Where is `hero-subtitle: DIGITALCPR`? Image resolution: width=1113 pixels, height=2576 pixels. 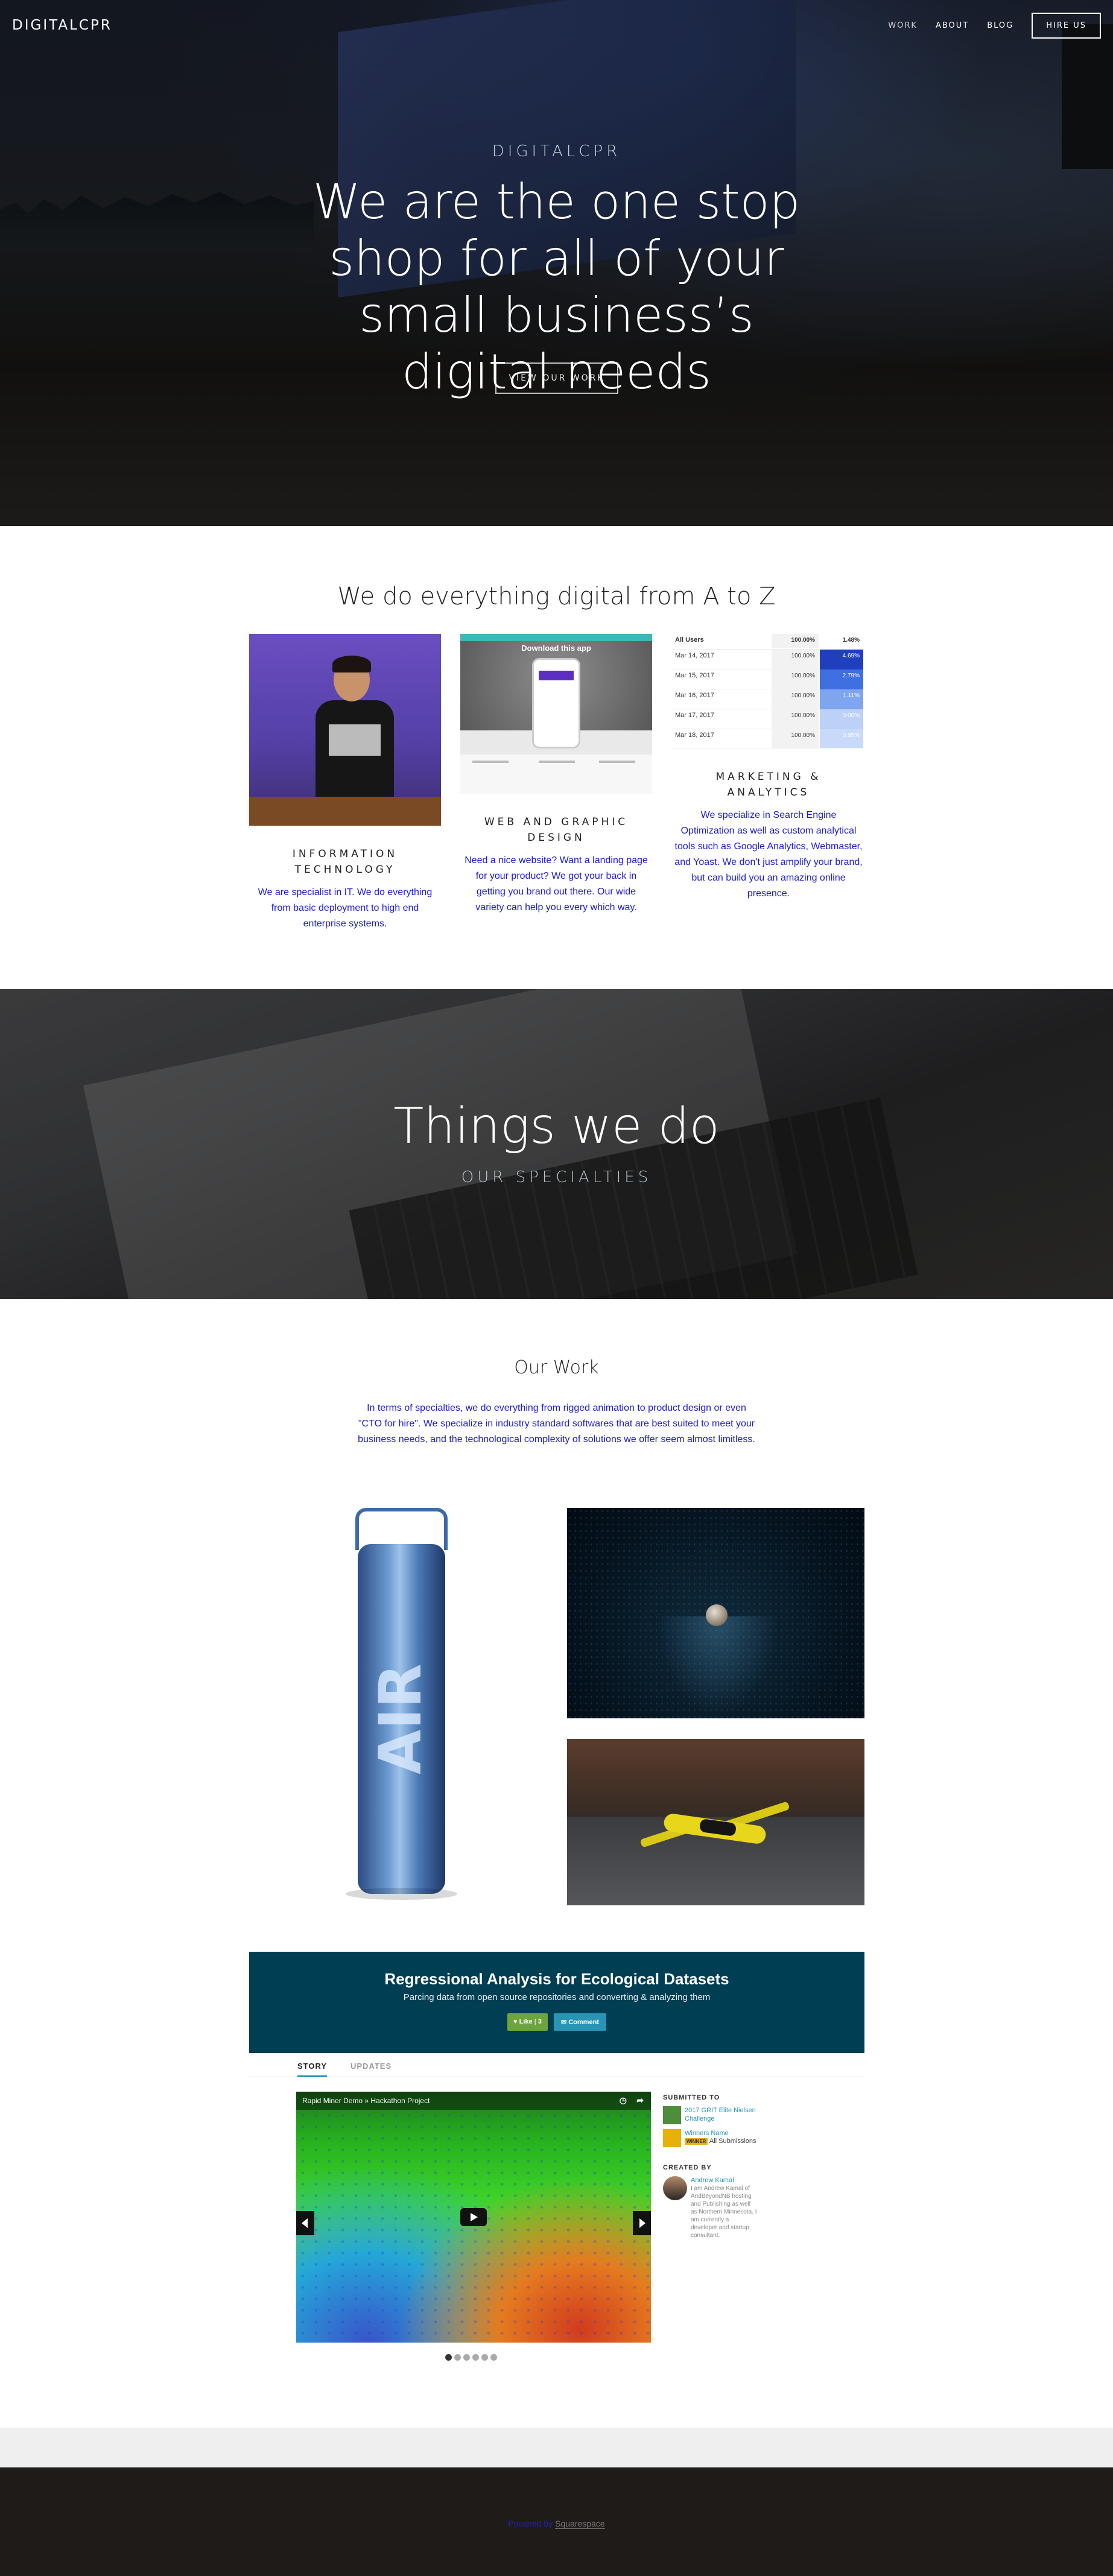
hero-subtitle: DIGITALCPR is located at coordinates (556, 151).